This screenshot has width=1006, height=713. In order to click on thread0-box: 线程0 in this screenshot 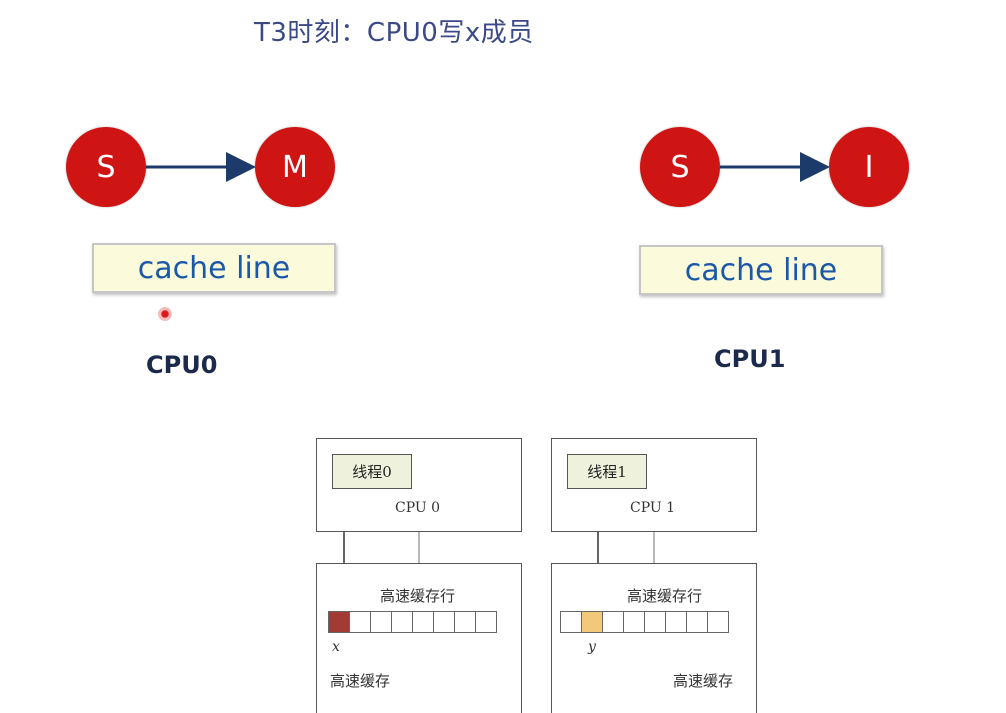, I will do `click(372, 471)`.